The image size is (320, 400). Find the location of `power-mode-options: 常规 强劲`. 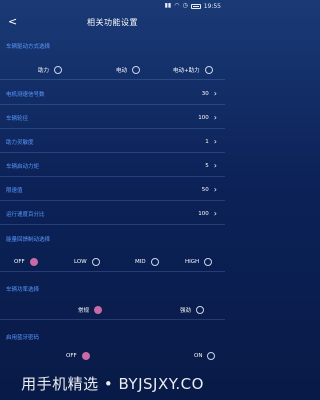

power-mode-options: 常规 强劲 is located at coordinates (112, 310).